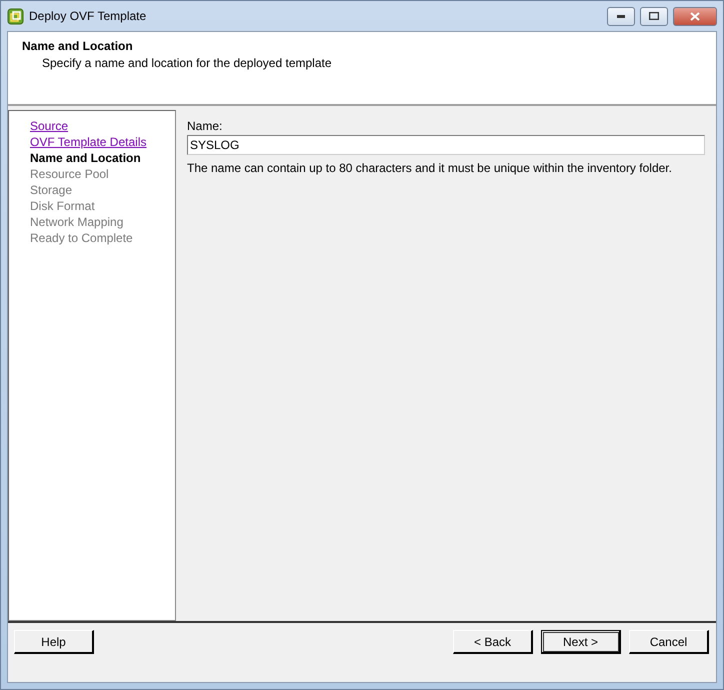  I want to click on dialog-button: Next >, so click(581, 642).